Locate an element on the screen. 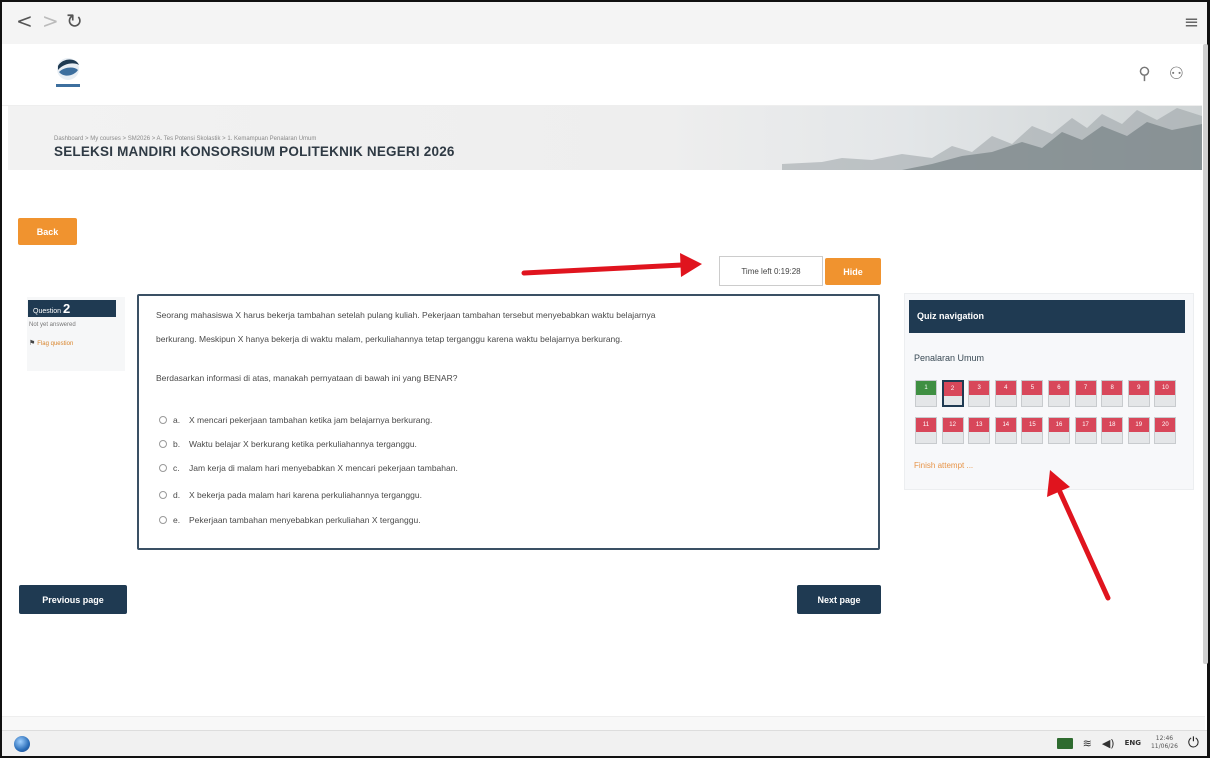  option-letter: c. is located at coordinates (176, 468).